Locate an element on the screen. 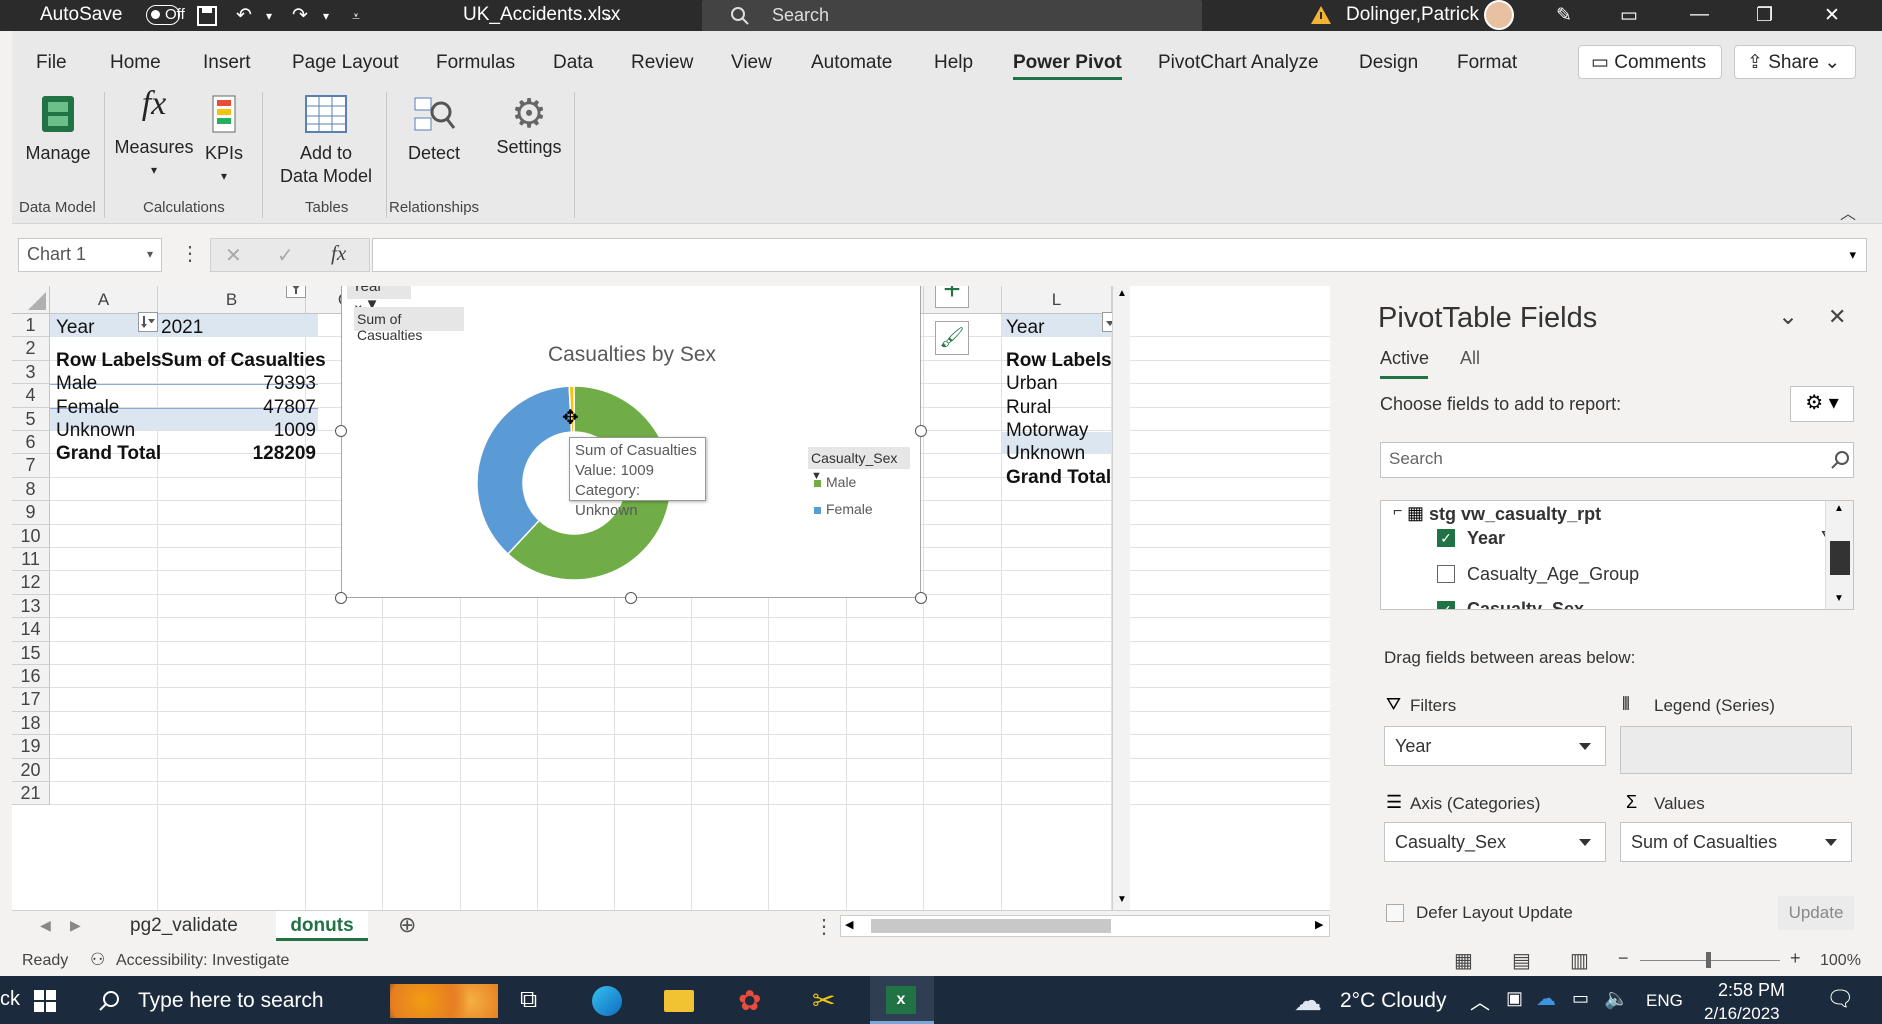 The height and width of the screenshot is (1024, 1882). share-button: ⇪ Share ⌄ is located at coordinates (1795, 62).